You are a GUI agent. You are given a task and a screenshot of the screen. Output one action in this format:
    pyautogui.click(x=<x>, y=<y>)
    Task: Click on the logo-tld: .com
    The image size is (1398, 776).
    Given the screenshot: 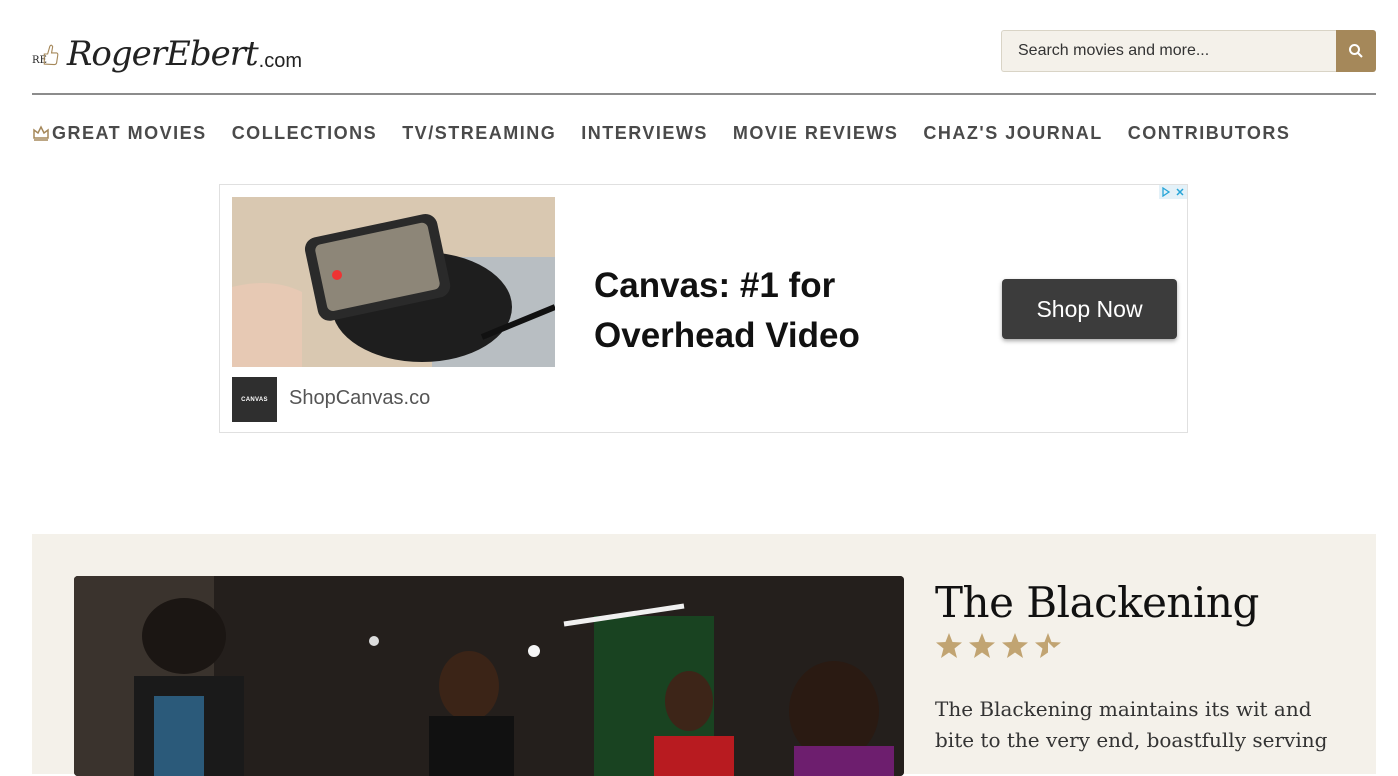 What is the action you would take?
    pyautogui.click(x=280, y=60)
    